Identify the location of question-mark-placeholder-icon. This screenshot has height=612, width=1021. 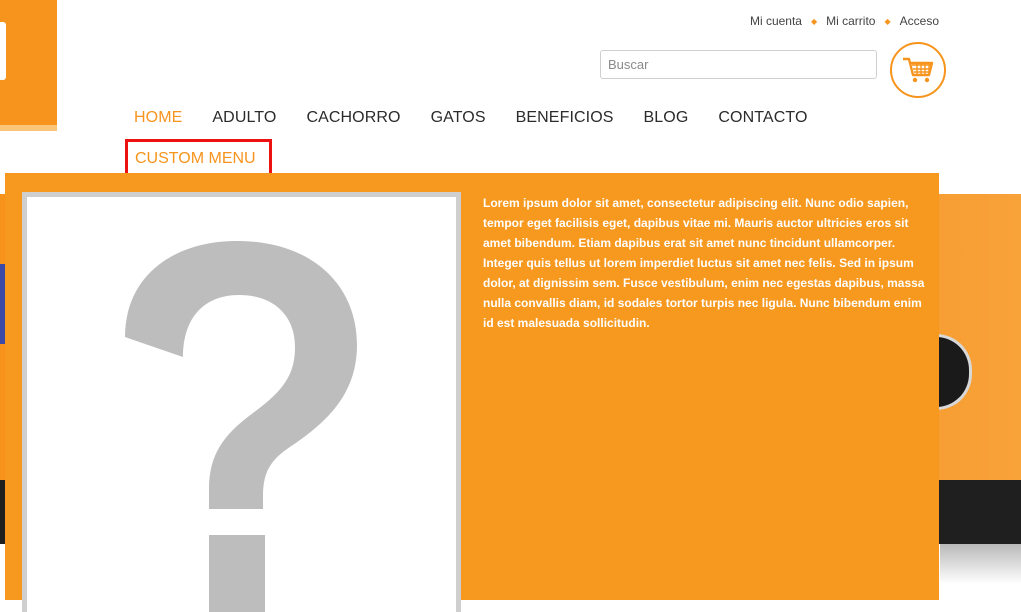
(241, 426).